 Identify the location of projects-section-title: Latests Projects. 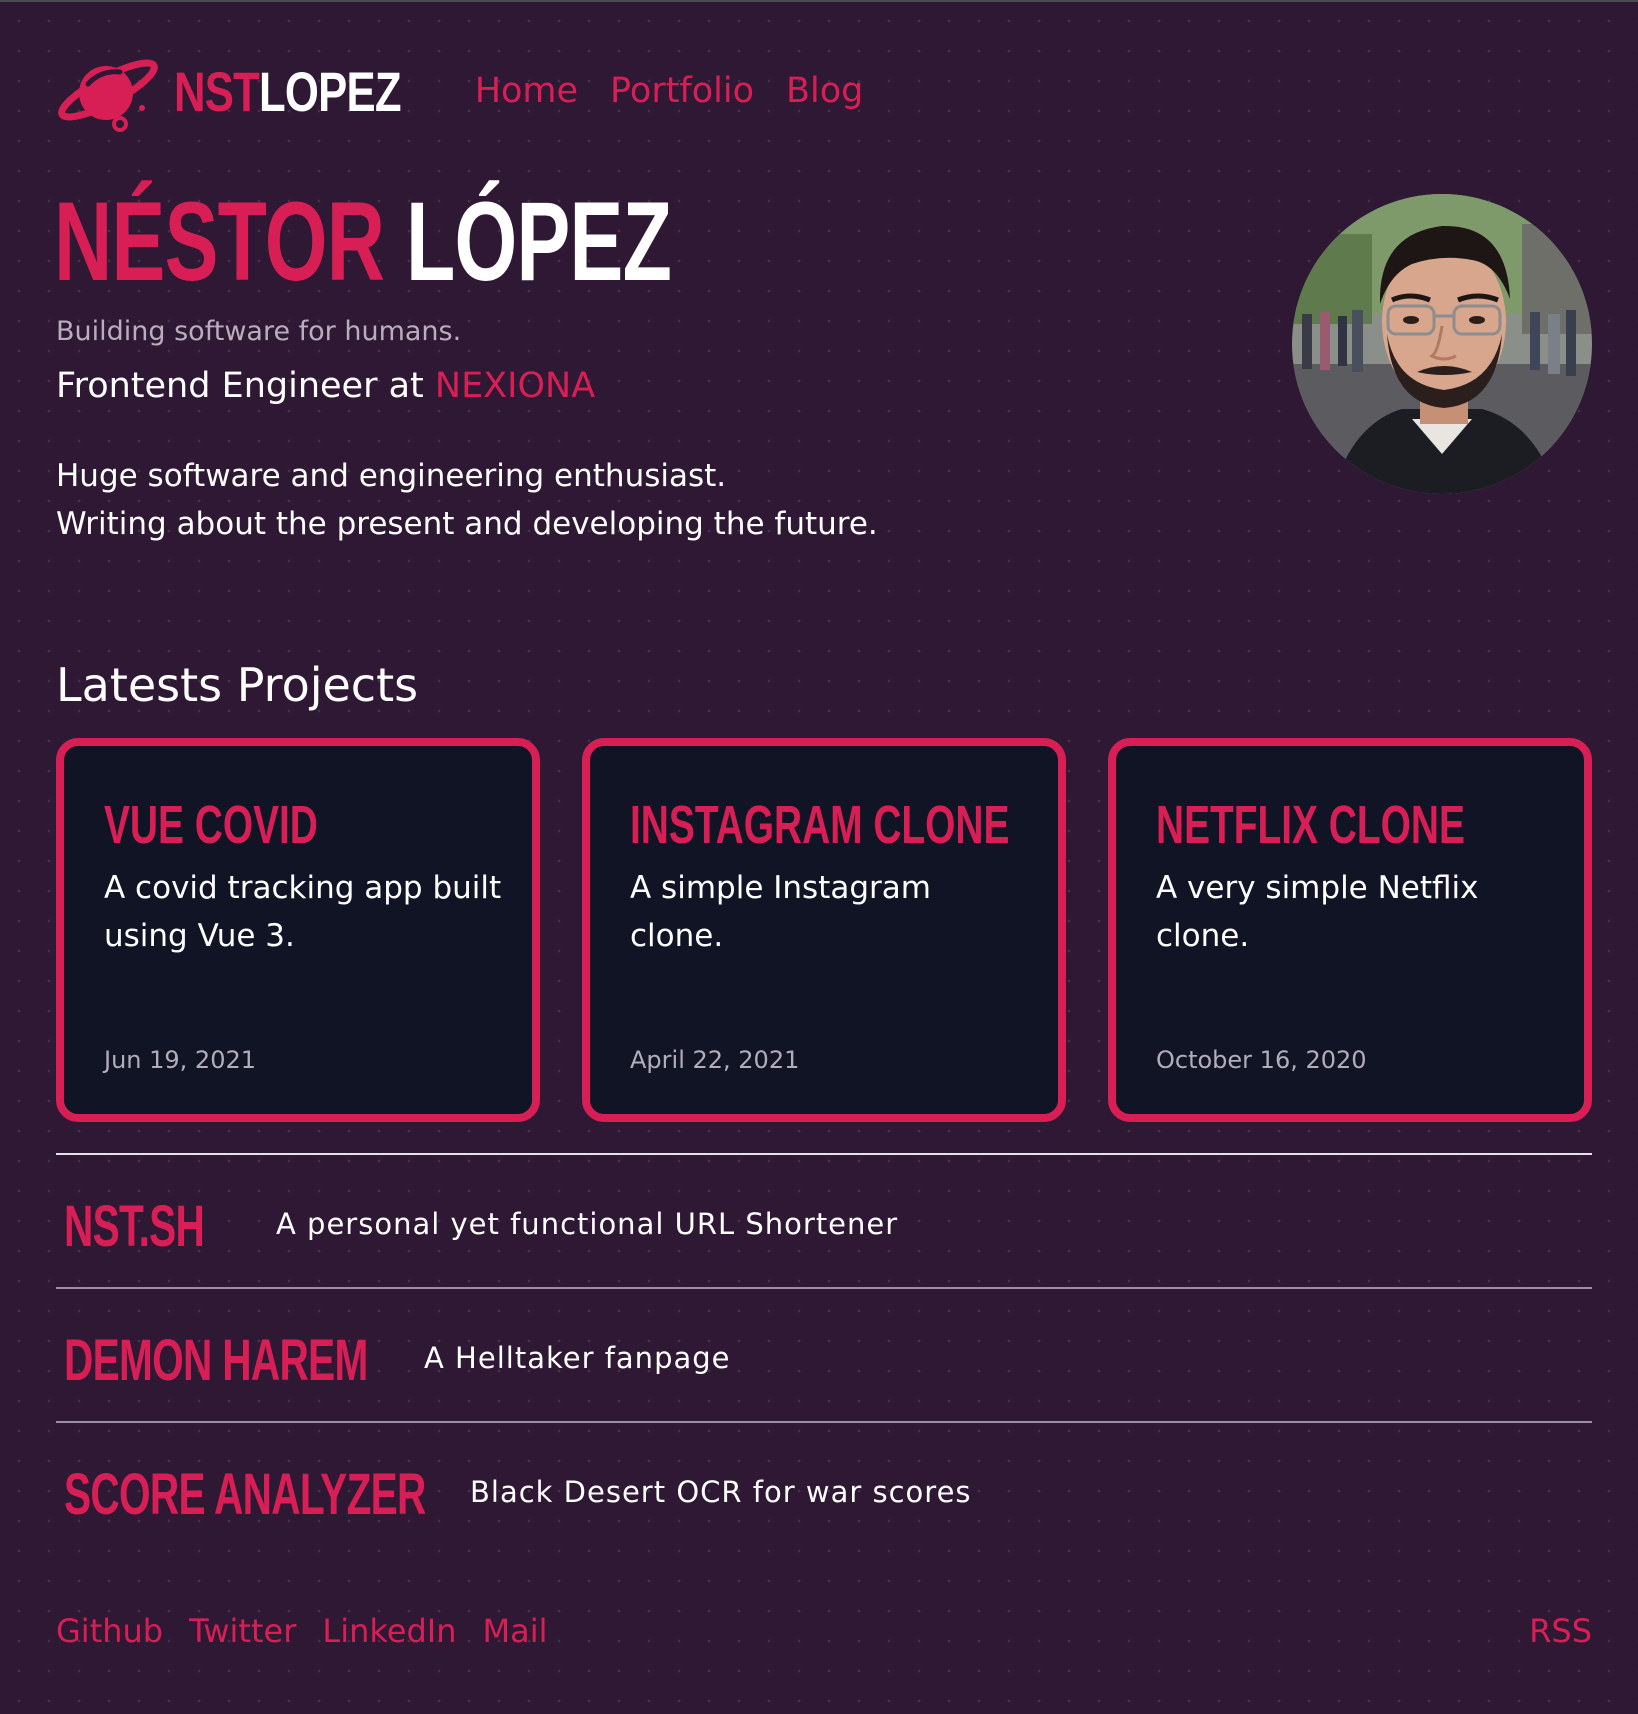
(237, 685).